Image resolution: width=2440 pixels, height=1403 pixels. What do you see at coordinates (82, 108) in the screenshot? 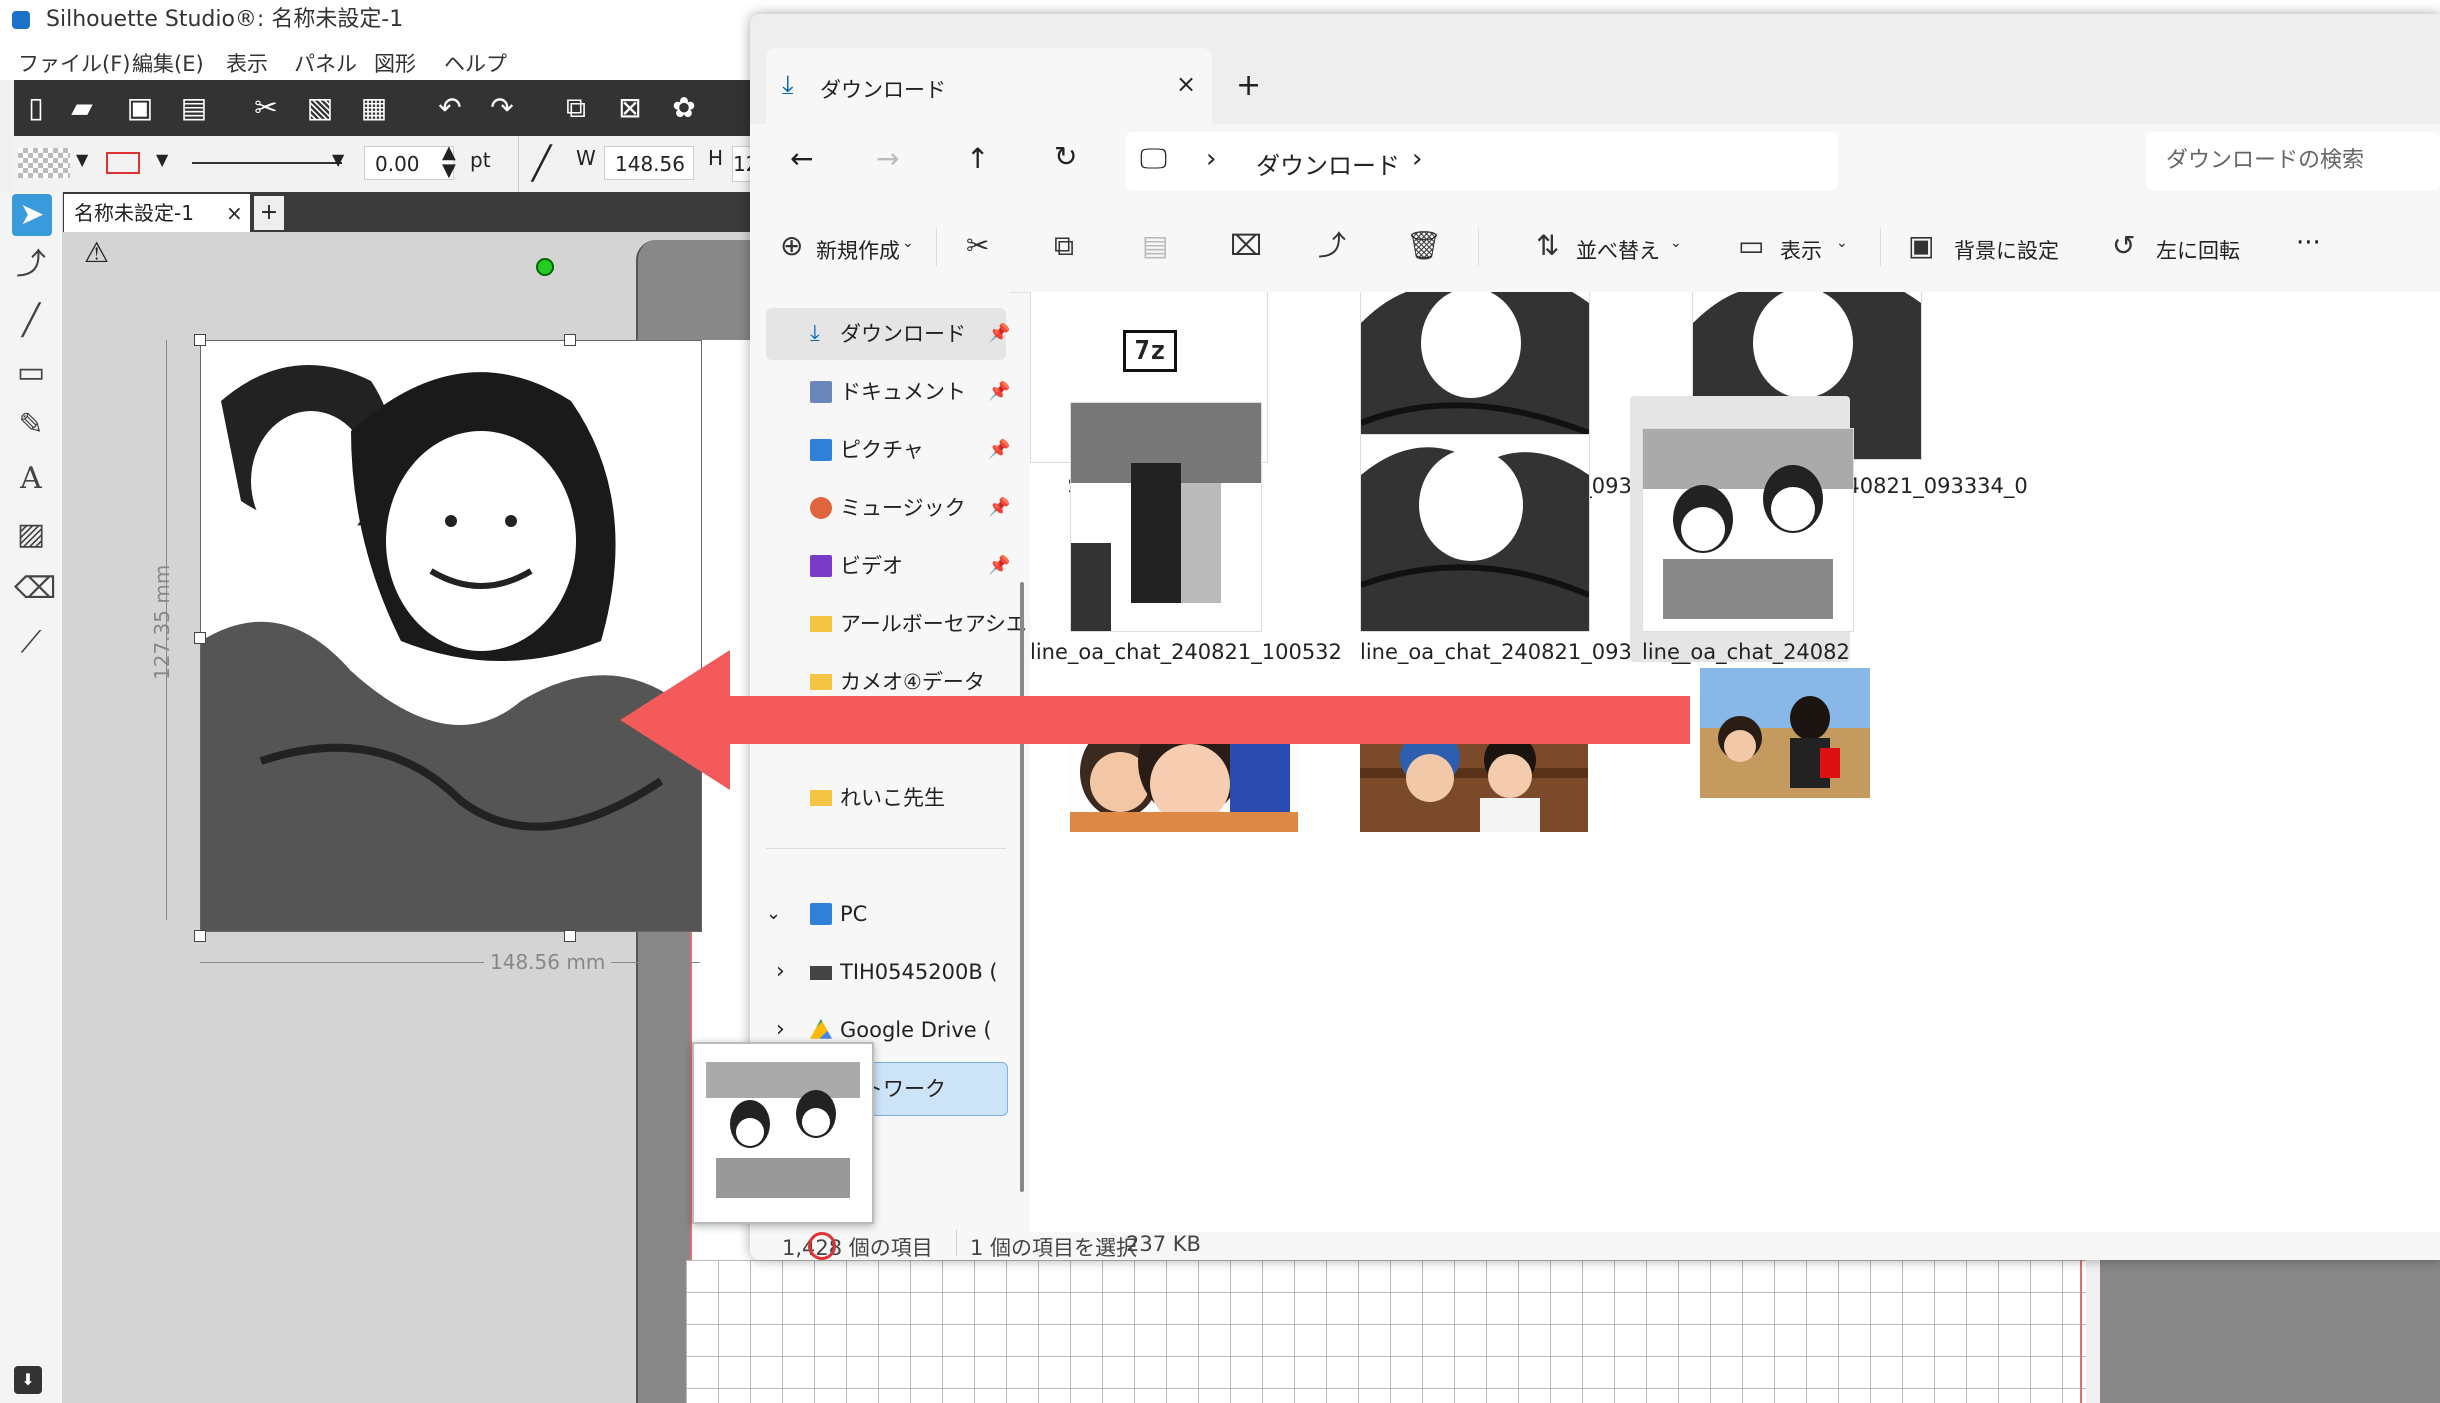
I see `open-folder-icon: ▰` at bounding box center [82, 108].